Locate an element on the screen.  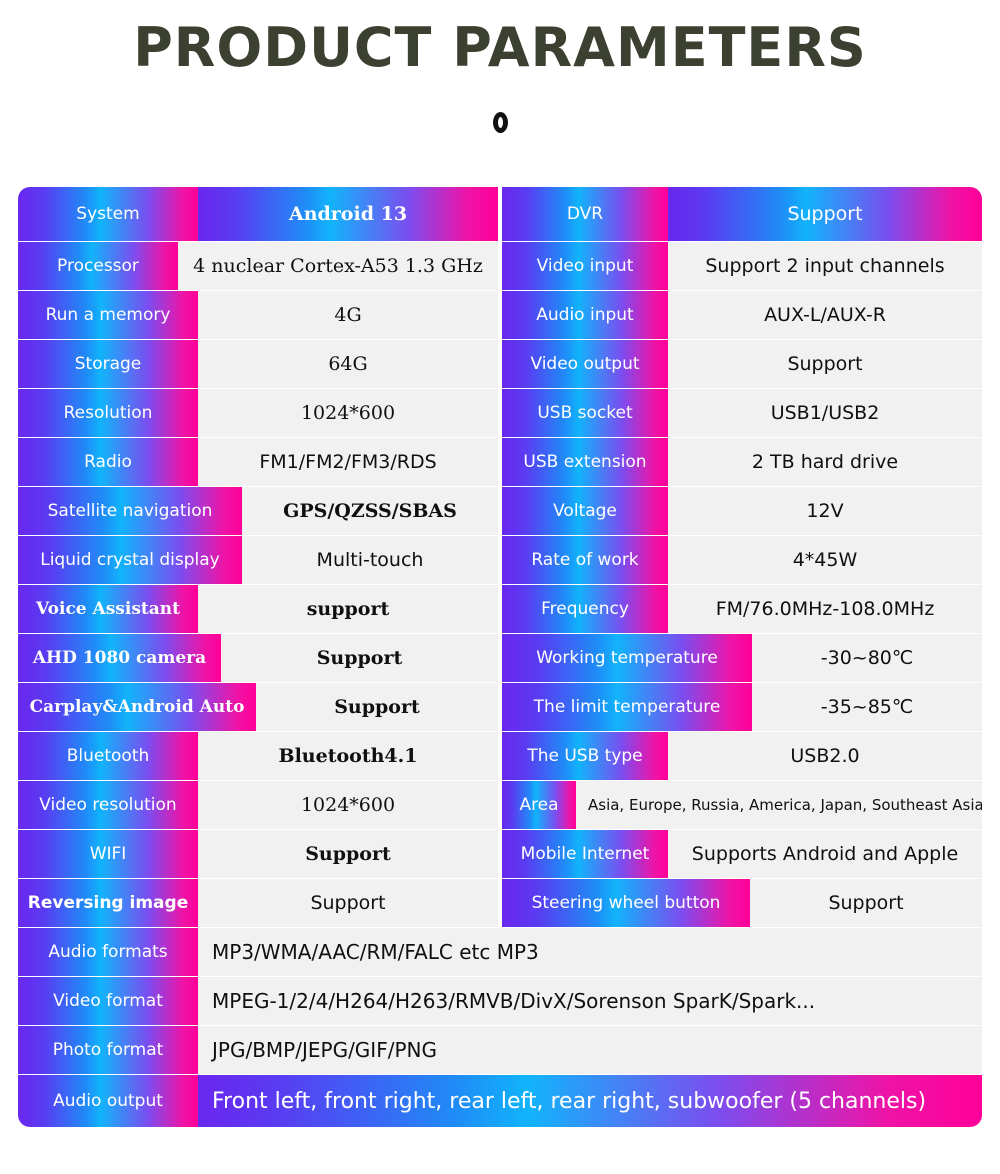
row-half-right: Voltage 12V is located at coordinates (741, 511).